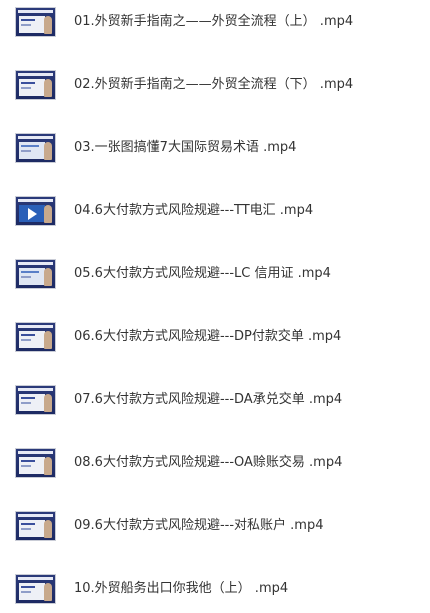  I want to click on file-name: 05.6大付款方式风险规避---LC 信用证 .mp4, so click(202, 273).